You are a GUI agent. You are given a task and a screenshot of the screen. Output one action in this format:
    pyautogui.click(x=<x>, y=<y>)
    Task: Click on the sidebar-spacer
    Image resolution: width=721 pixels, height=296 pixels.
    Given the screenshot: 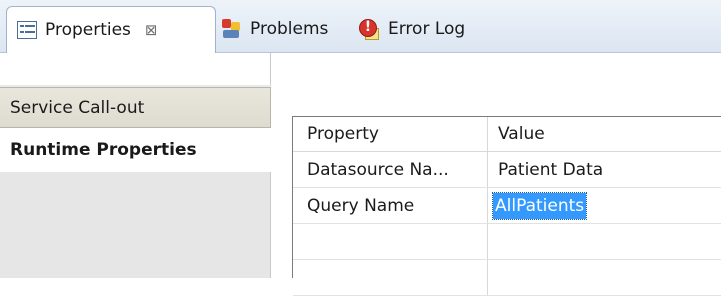 What is the action you would take?
    pyautogui.click(x=135, y=69)
    